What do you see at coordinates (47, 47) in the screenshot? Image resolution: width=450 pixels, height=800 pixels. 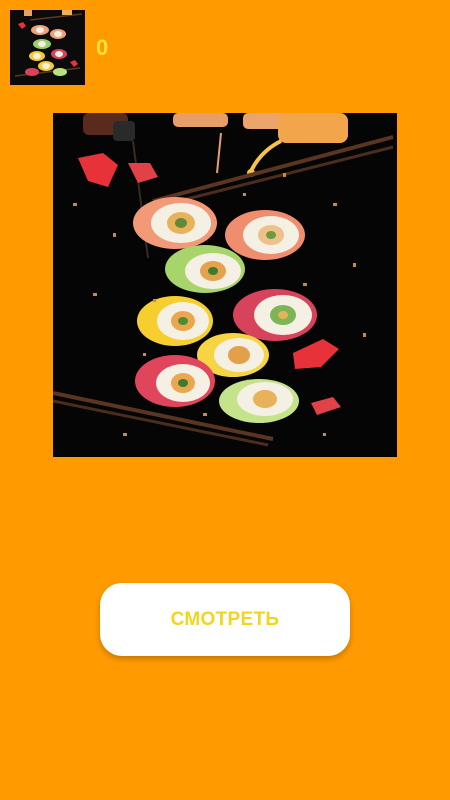 I see `sushi-thumbnail-image` at bounding box center [47, 47].